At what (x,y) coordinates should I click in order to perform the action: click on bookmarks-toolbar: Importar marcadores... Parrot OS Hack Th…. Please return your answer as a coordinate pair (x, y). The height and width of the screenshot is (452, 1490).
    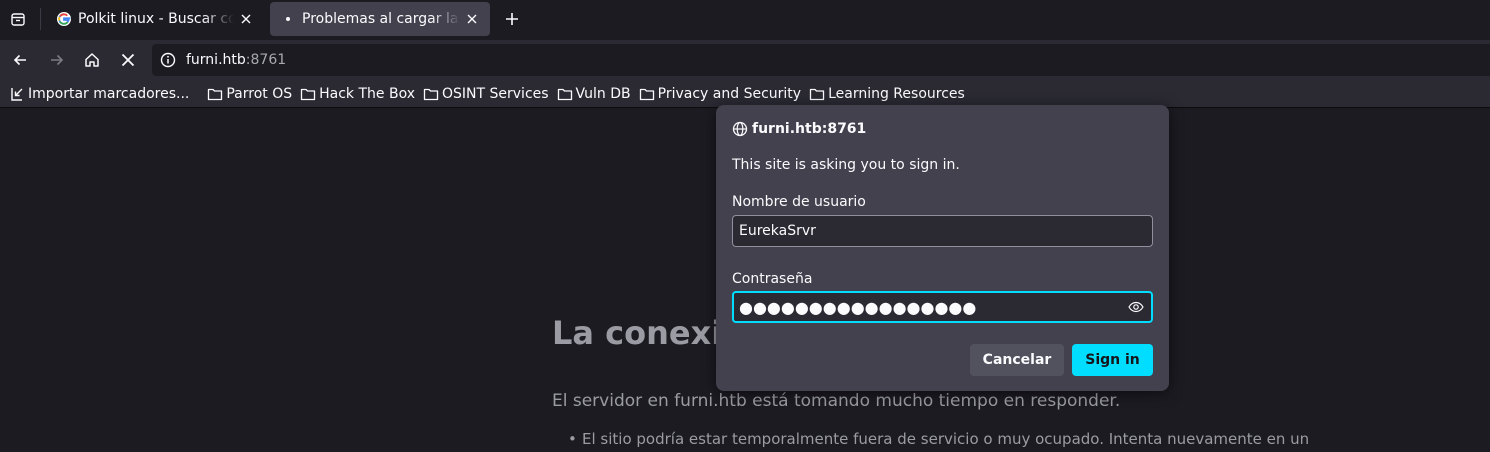
    Looking at the image, I should click on (745, 94).